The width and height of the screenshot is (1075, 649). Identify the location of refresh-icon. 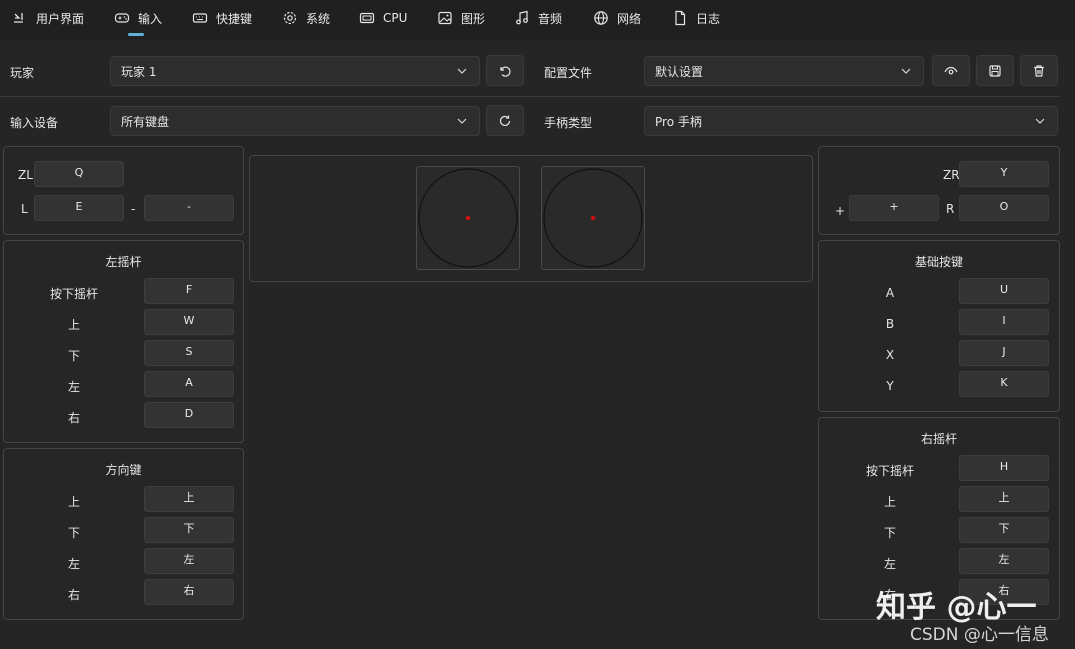
(505, 120).